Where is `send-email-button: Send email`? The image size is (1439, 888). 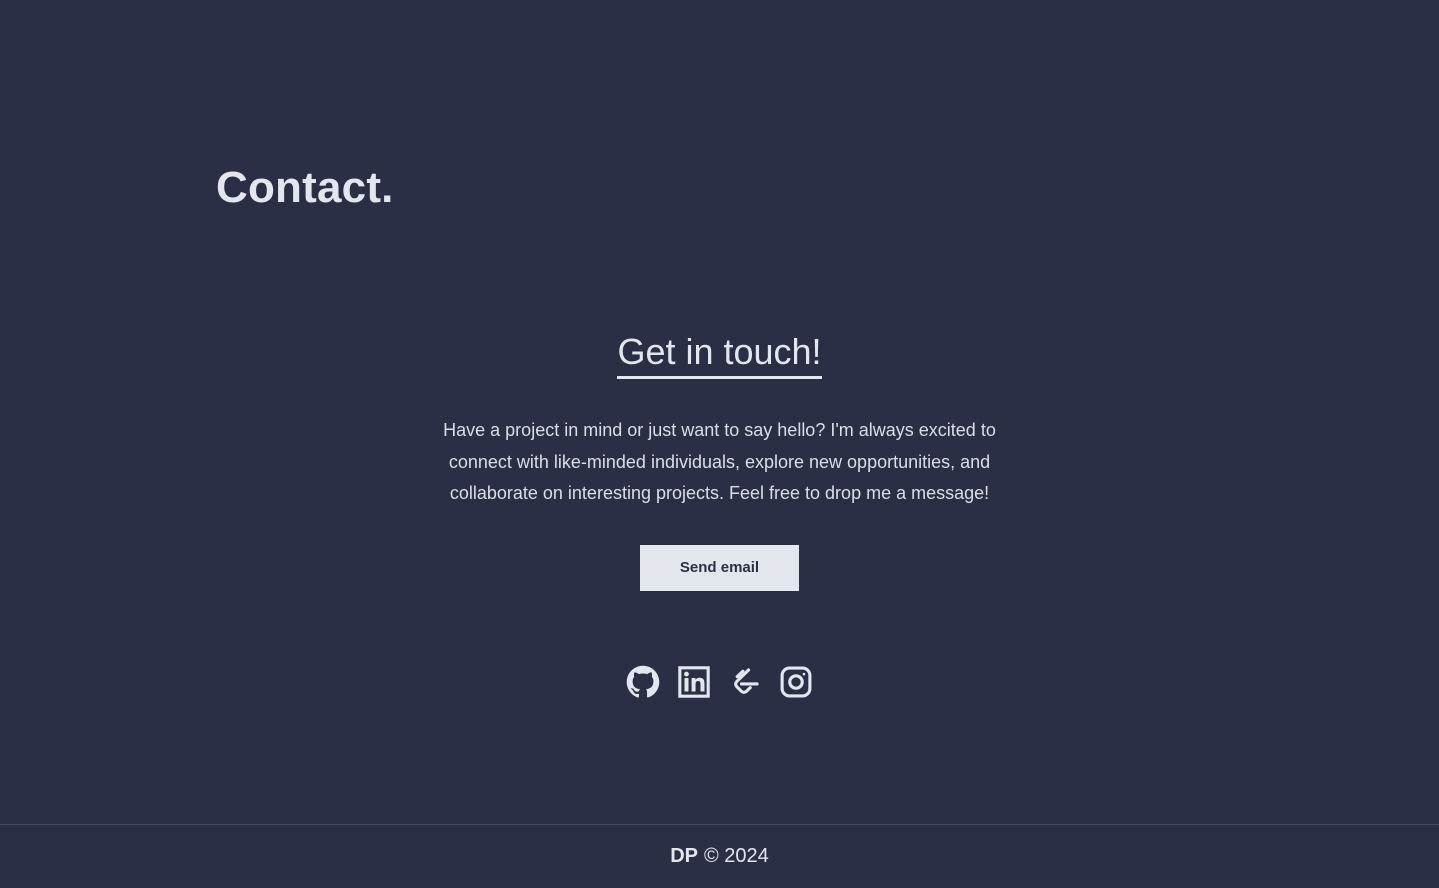
send-email-button: Send email is located at coordinates (719, 567).